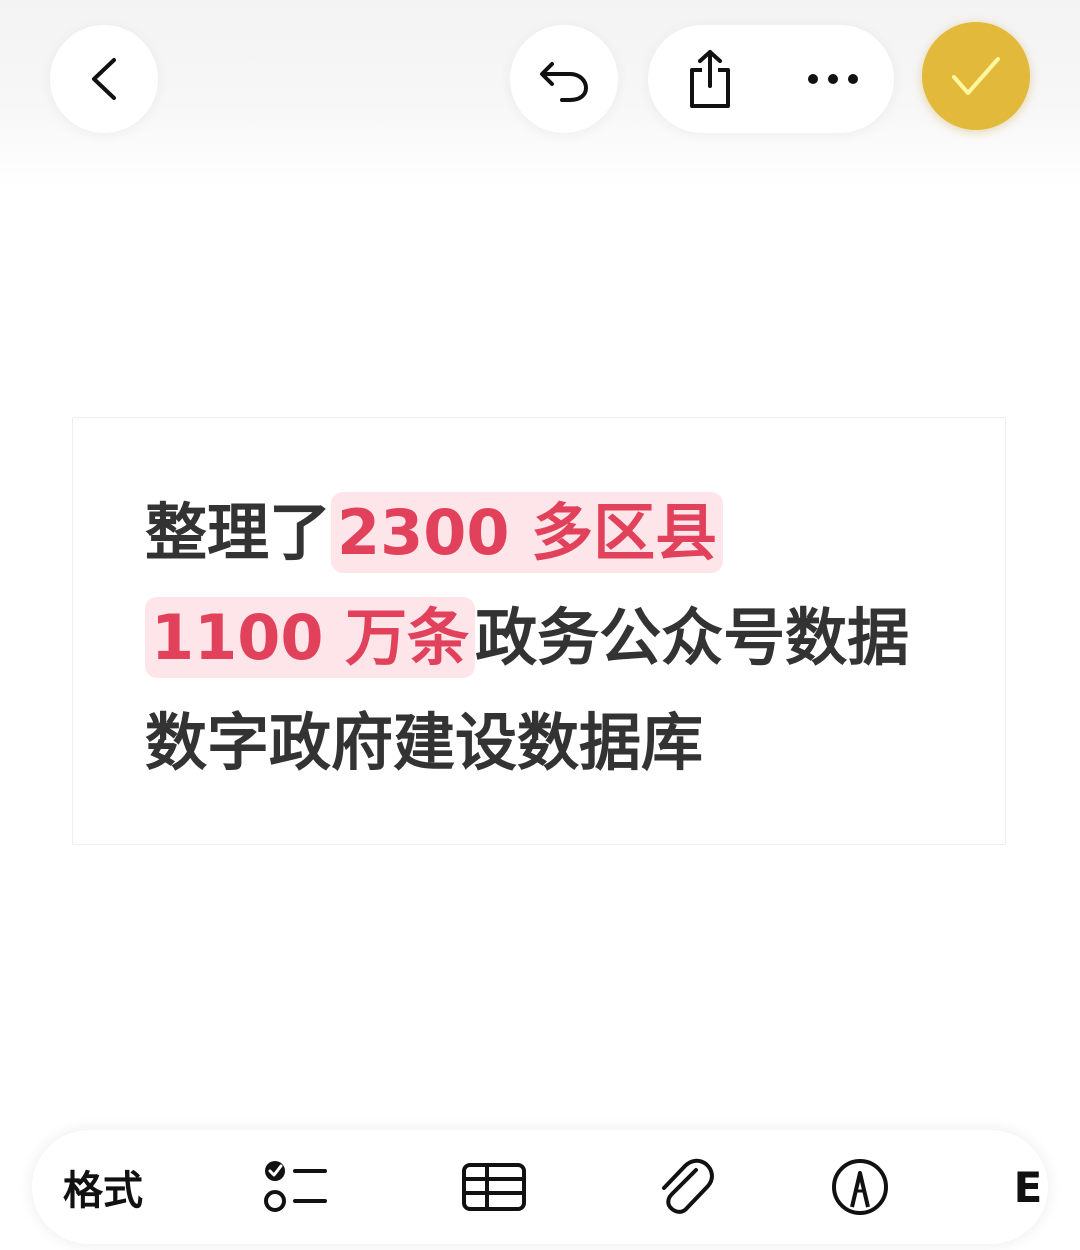  Describe the element at coordinates (424, 742) in the screenshot. I see `note-line-3: 数字政府建设数据库` at that location.